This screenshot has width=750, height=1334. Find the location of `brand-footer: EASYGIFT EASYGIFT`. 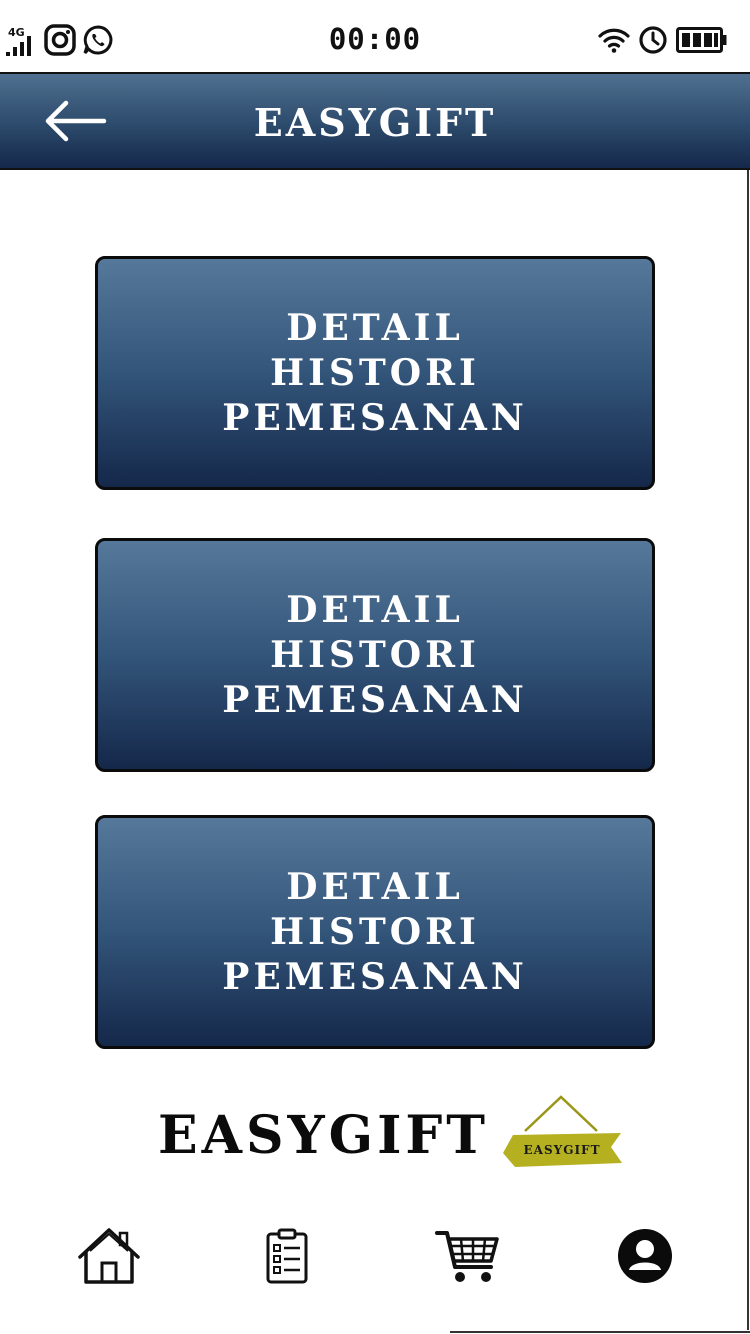

brand-footer: EASYGIFT EASYGIFT is located at coordinates (392, 1132).